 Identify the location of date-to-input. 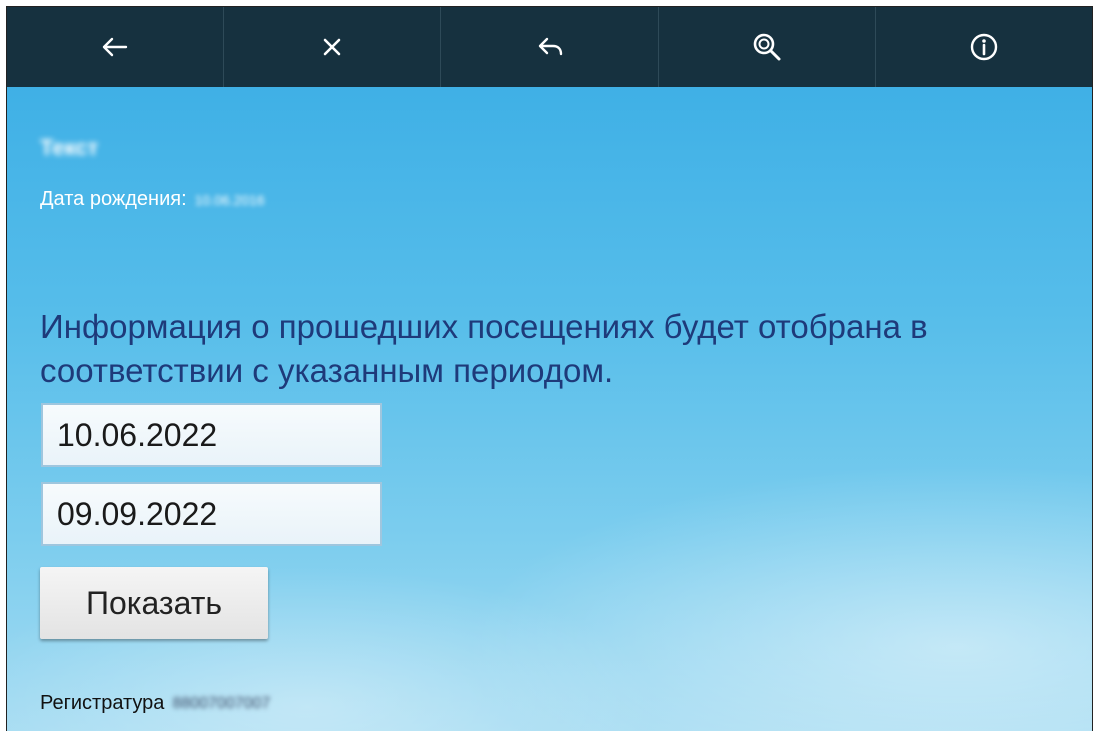
(211, 514).